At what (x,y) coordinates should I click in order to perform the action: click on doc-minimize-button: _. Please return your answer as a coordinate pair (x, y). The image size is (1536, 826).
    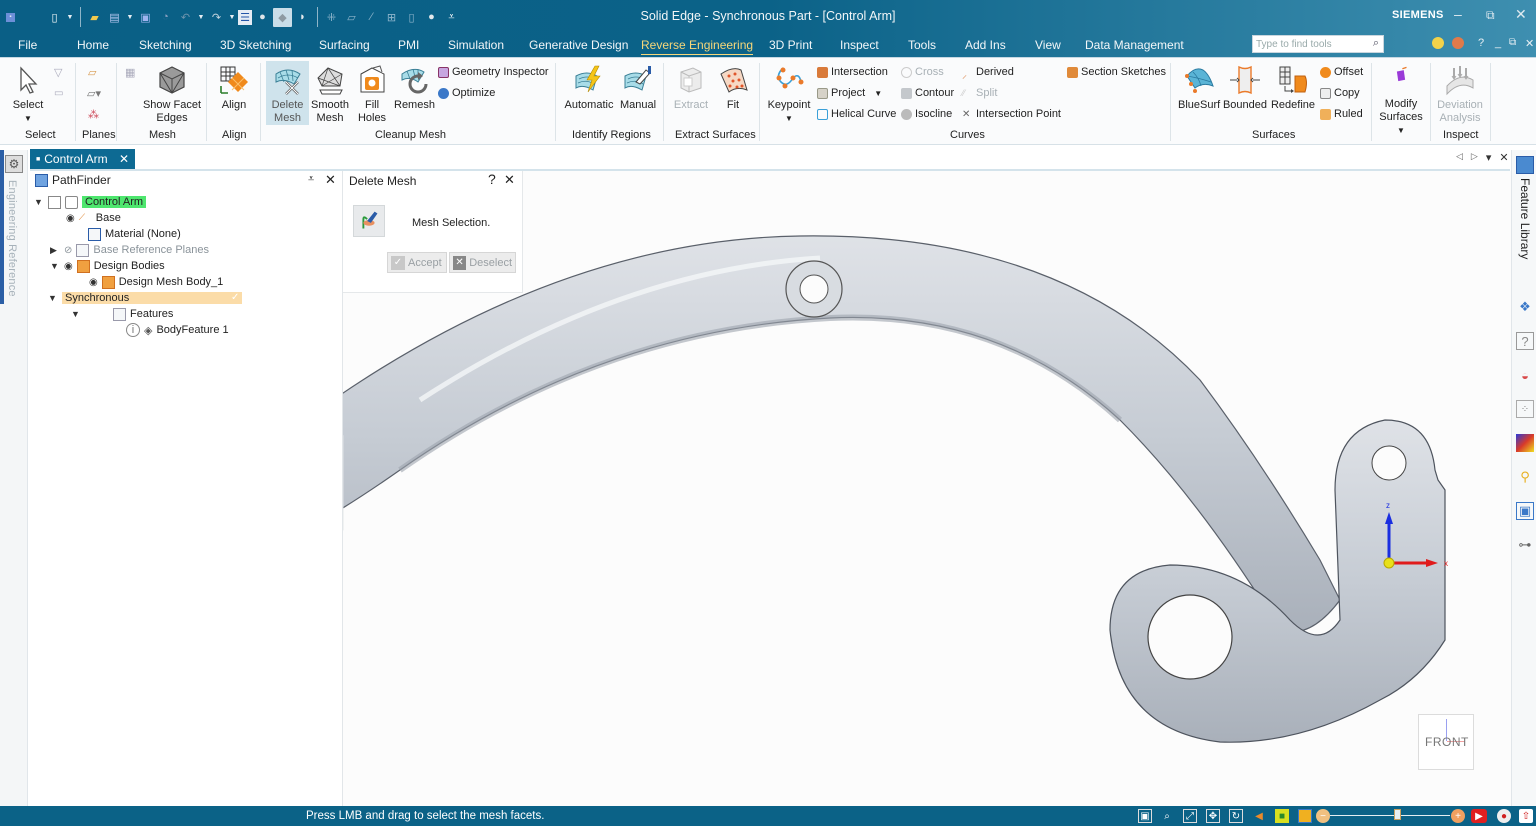
    Looking at the image, I should click on (1498, 43).